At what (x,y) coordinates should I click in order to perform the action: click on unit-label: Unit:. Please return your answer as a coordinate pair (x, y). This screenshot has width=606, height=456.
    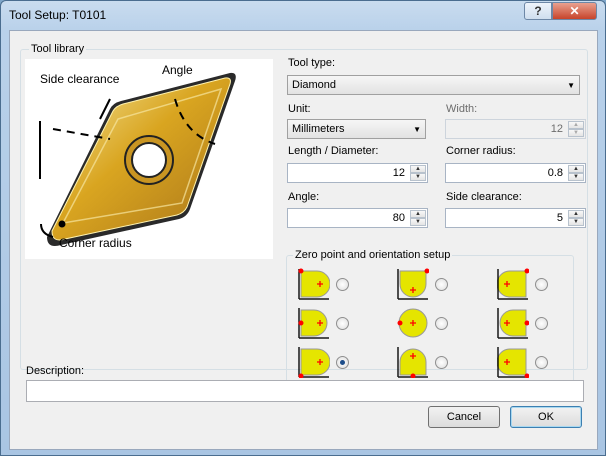
    Looking at the image, I should click on (299, 109).